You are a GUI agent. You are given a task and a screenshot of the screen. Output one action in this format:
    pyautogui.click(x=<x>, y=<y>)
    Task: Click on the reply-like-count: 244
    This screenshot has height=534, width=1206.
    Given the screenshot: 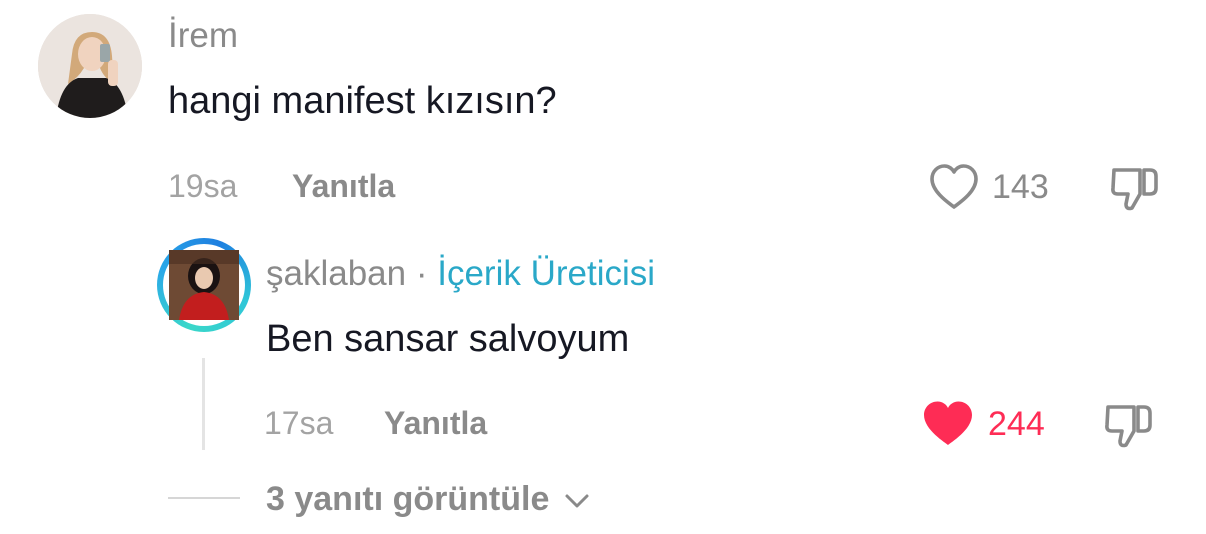 What is the action you would take?
    pyautogui.click(x=1016, y=424)
    